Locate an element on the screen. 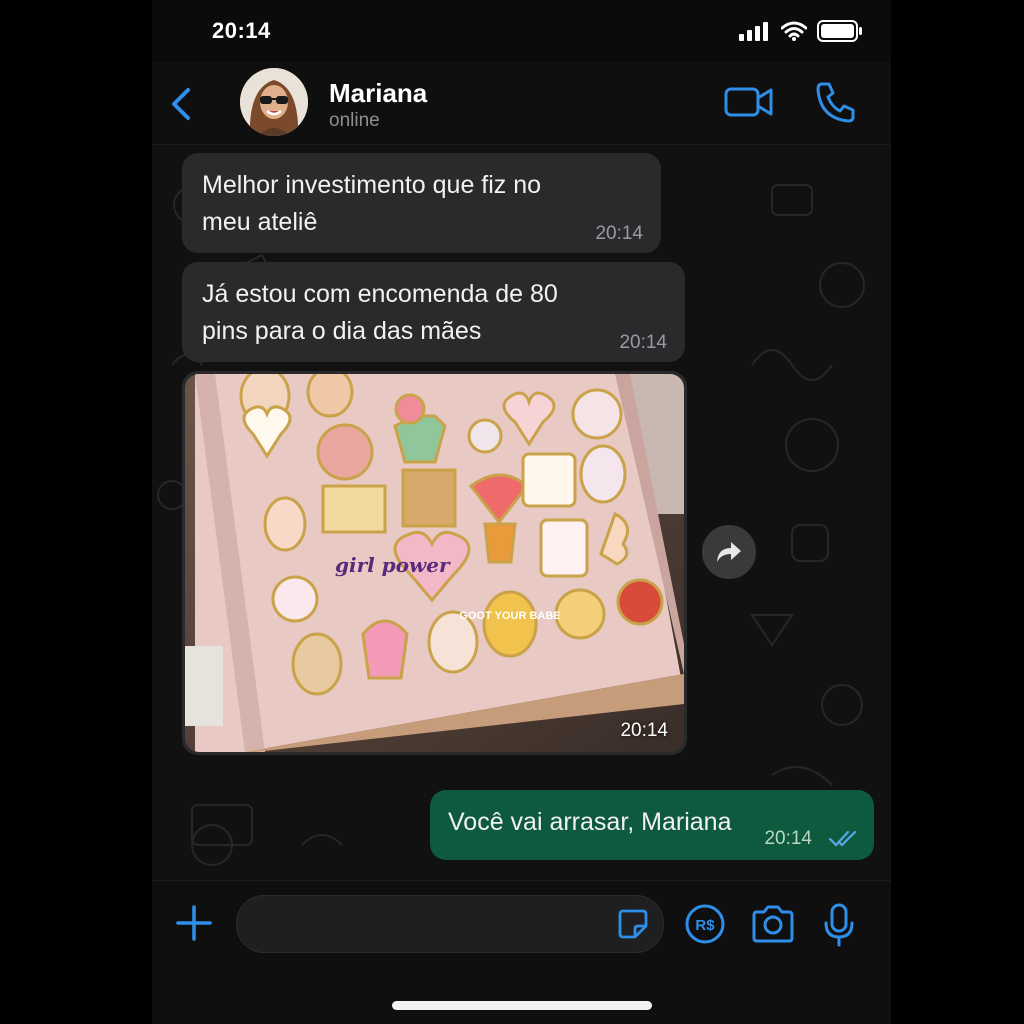  avatar-image is located at coordinates (274, 102).